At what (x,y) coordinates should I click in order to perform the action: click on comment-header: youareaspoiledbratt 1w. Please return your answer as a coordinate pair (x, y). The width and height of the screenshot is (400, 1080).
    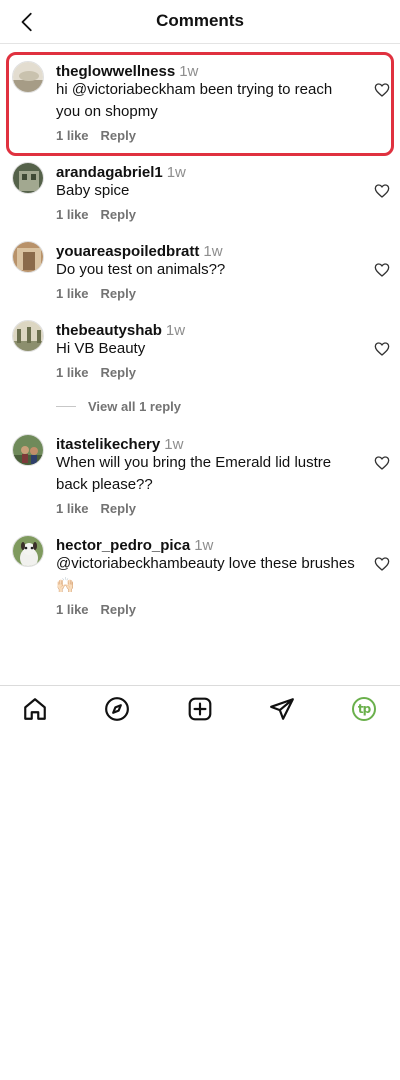
    Looking at the image, I should click on (139, 251).